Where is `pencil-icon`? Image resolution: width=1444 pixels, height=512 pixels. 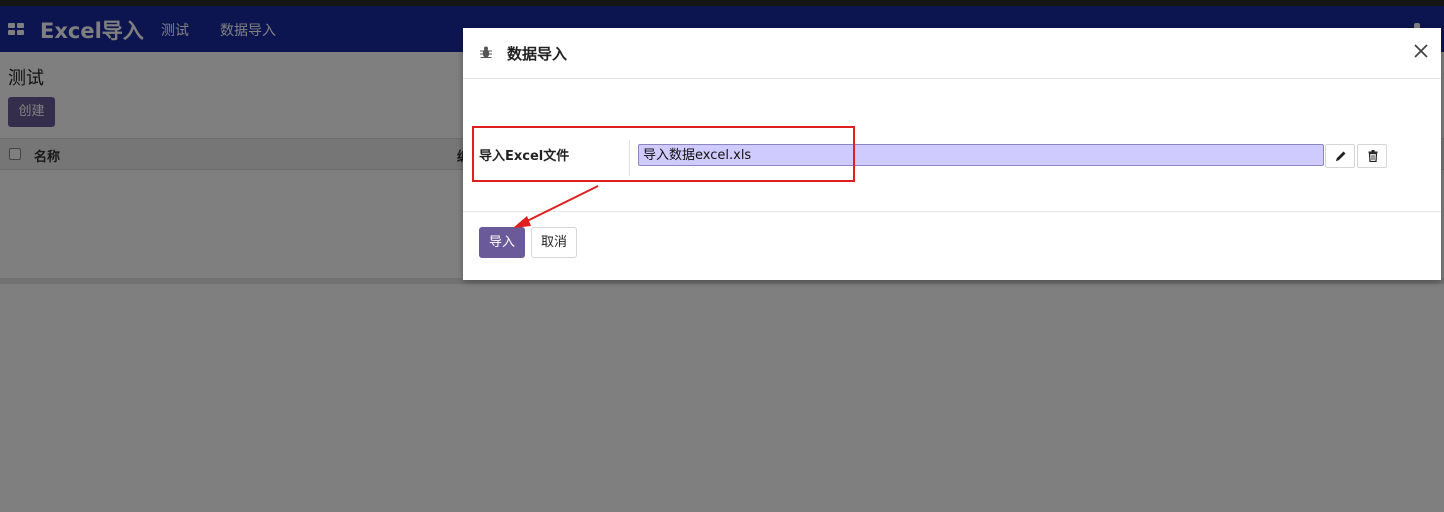
pencil-icon is located at coordinates (1341, 156).